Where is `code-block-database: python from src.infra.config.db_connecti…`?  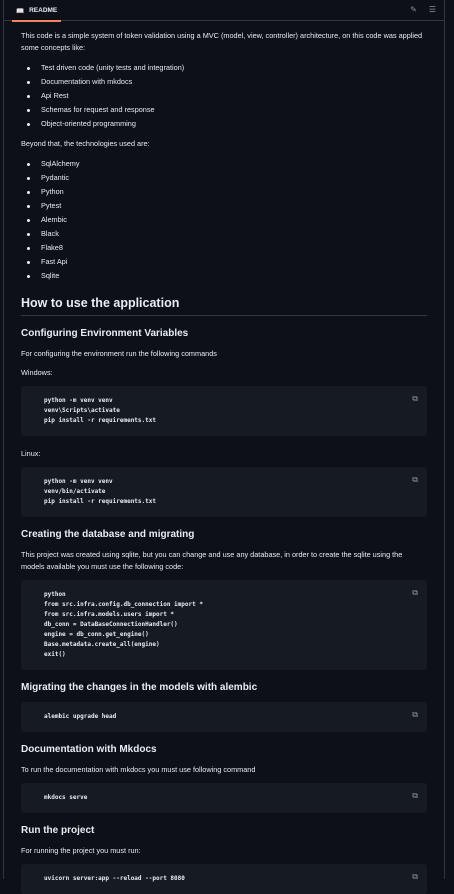 code-block-database: python from src.infra.config.db_connecti… is located at coordinates (224, 625).